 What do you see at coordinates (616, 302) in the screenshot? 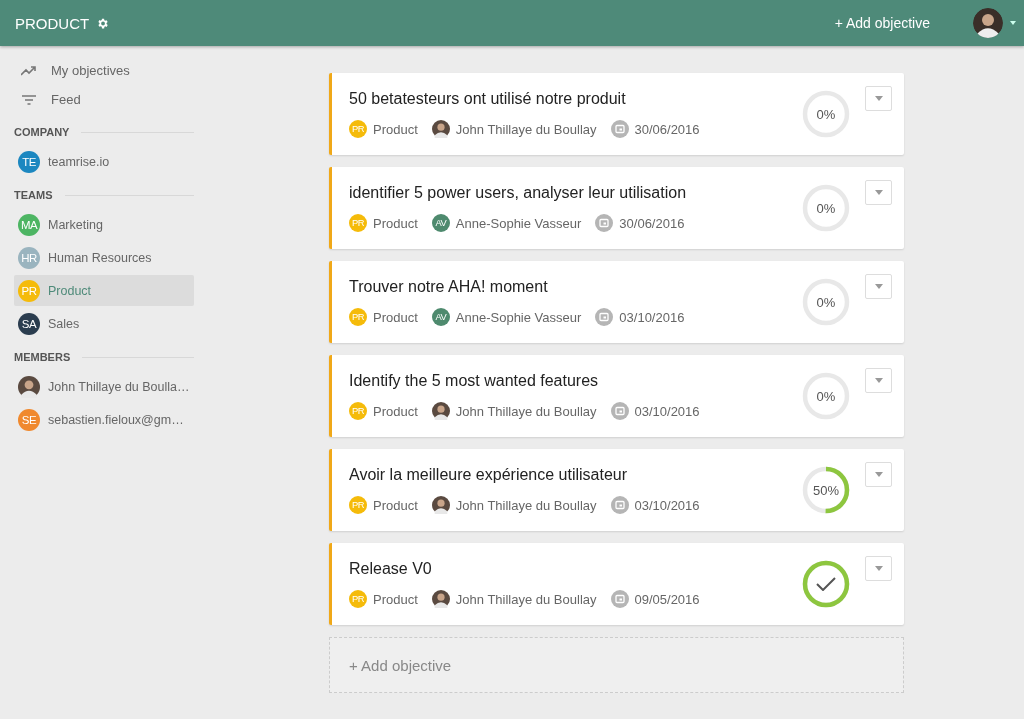
I see `objective-card: Trouver notre AHA! moment PR Product AV Anne-Sophie Vasseur 03/10/2016 0%` at bounding box center [616, 302].